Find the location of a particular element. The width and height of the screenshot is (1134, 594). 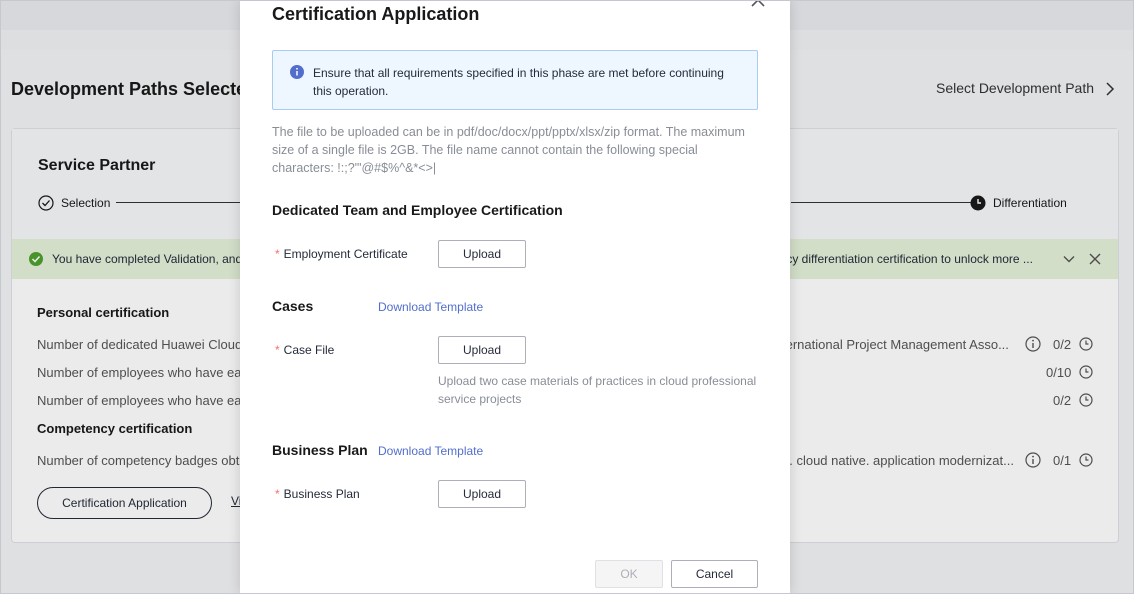

field-label-text: Employment Certificate is located at coordinates (345, 254).